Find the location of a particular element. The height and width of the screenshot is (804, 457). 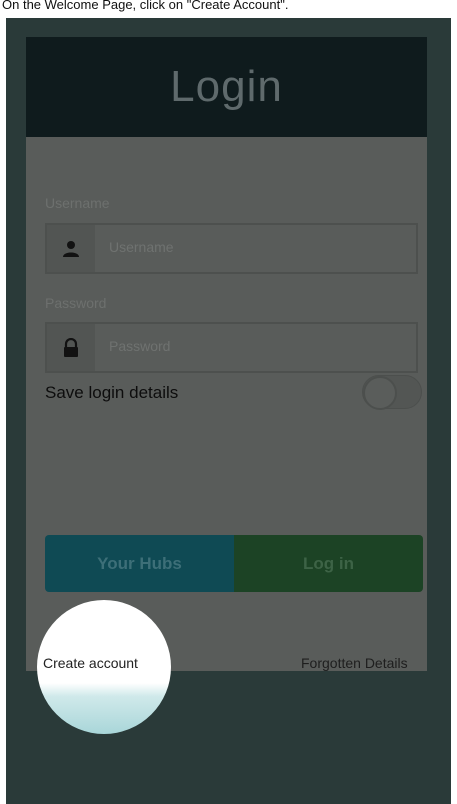

create-account-spotlight: Create account is located at coordinates (104, 667).